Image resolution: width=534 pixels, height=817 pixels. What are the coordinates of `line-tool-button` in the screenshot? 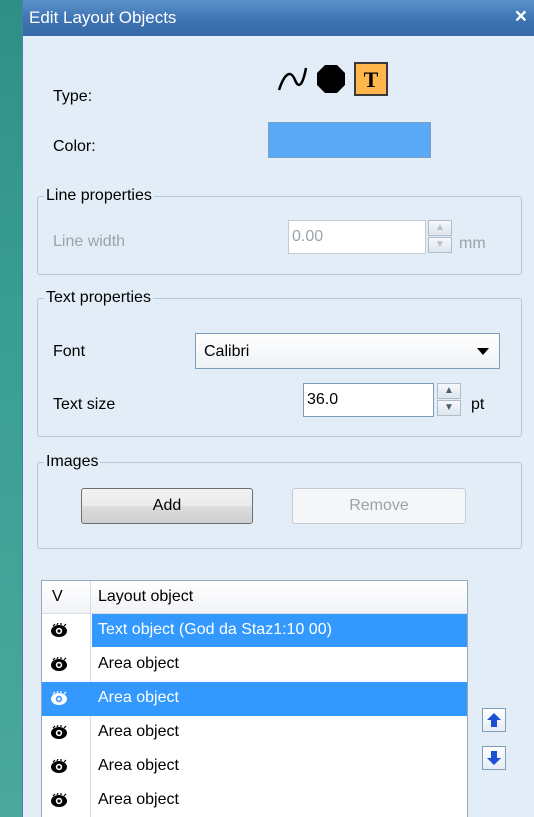 It's located at (292, 79).